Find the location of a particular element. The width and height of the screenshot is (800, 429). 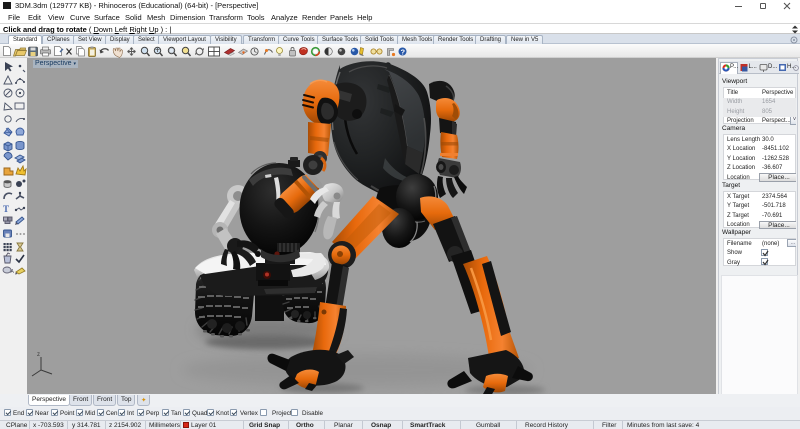

svg-text: T is located at coordinates (6, 209).